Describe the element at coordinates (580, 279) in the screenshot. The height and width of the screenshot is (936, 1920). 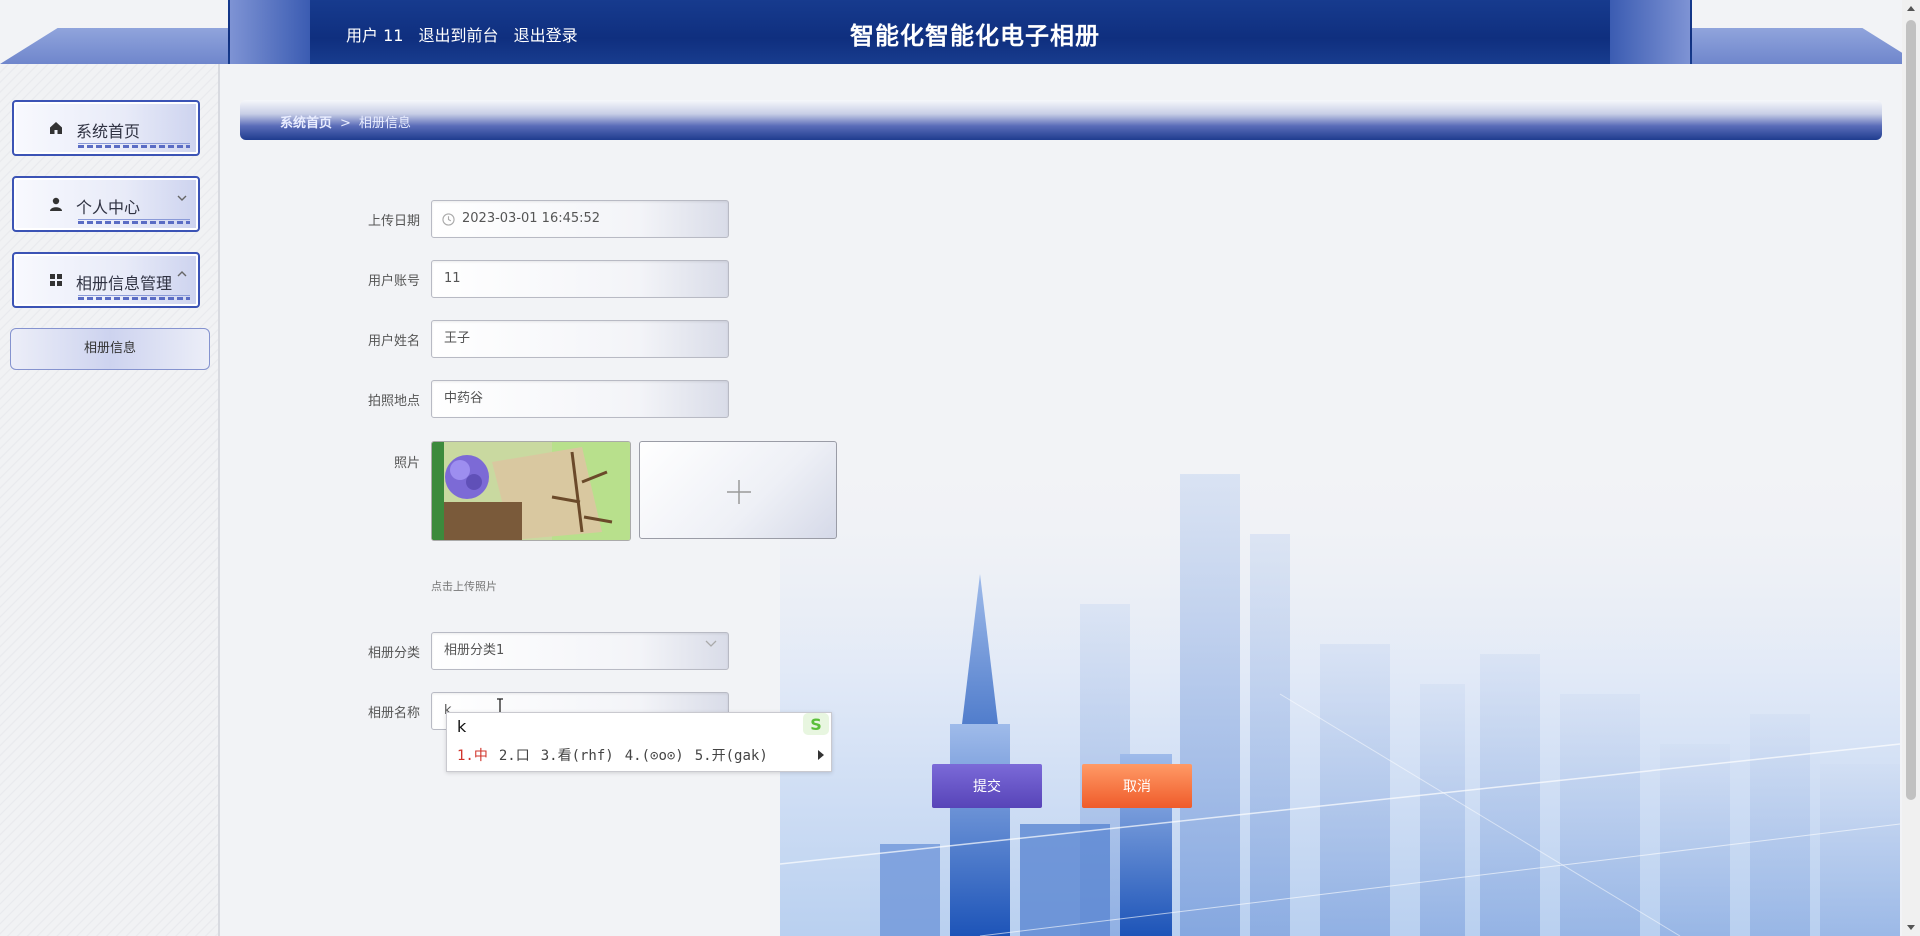
I see `user-account-input: 11` at that location.